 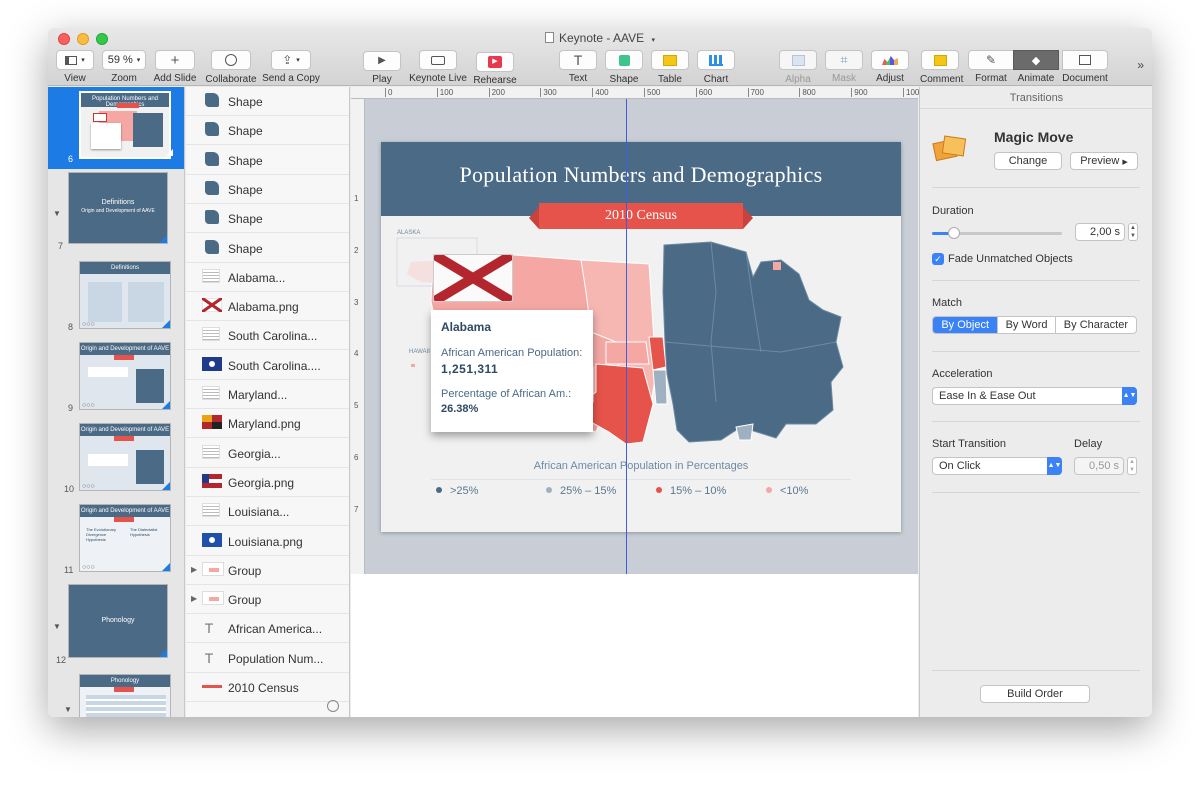 I want to click on chart-control: Chart, so click(x=716, y=67).